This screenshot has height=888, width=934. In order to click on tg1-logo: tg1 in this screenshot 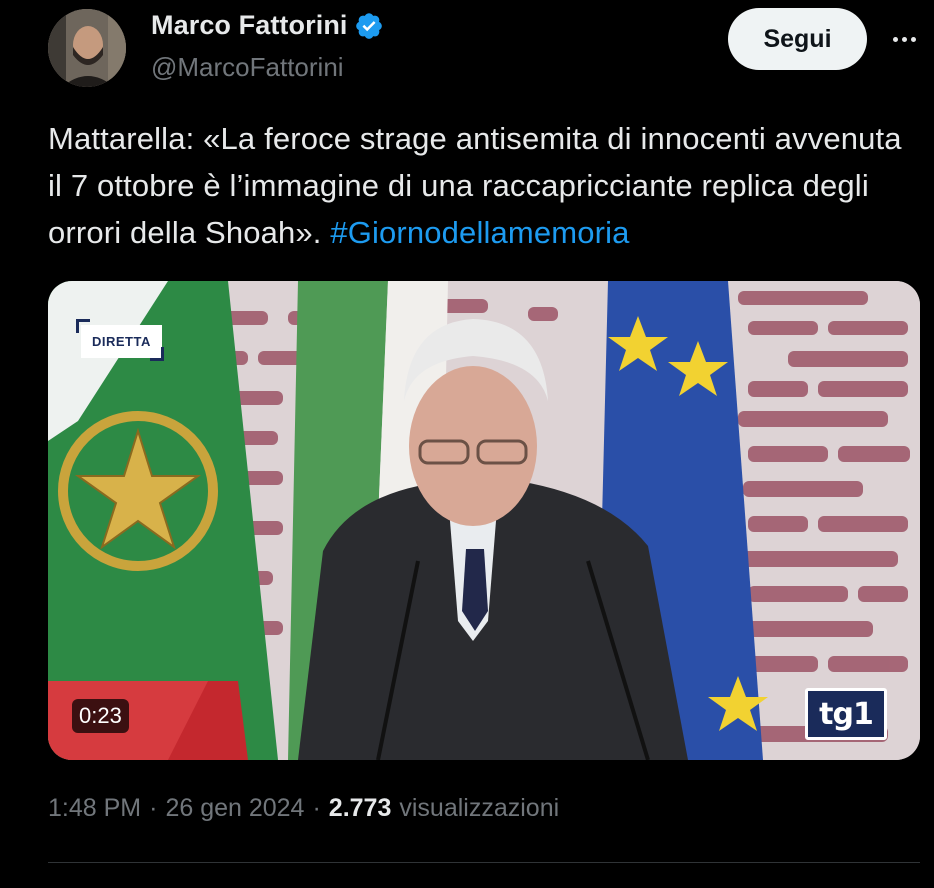, I will do `click(846, 714)`.